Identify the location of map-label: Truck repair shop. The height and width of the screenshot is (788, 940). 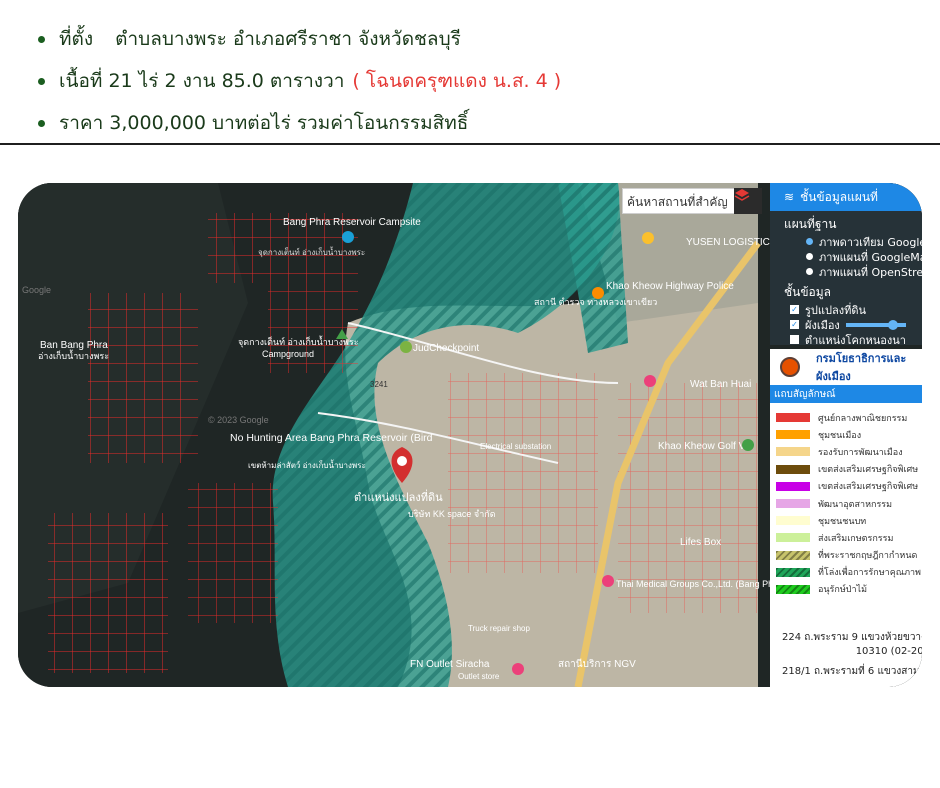
(499, 628).